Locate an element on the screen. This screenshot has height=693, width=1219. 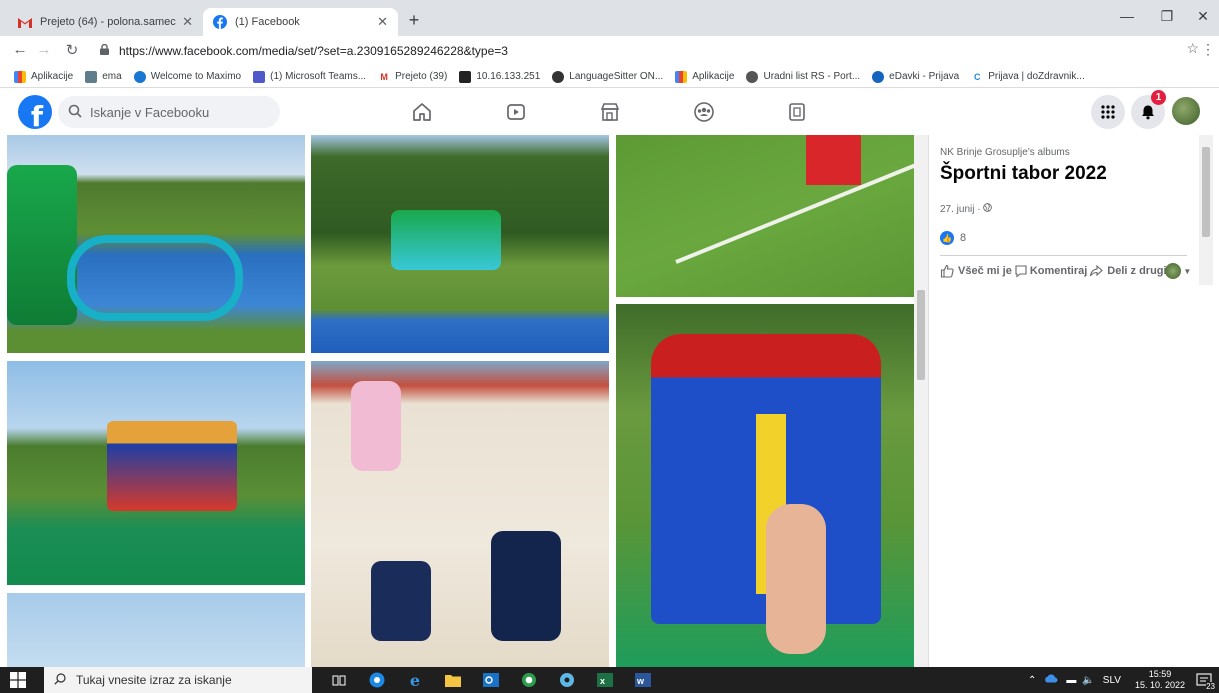
like-button: Všeč mi je is located at coordinates (976, 271).